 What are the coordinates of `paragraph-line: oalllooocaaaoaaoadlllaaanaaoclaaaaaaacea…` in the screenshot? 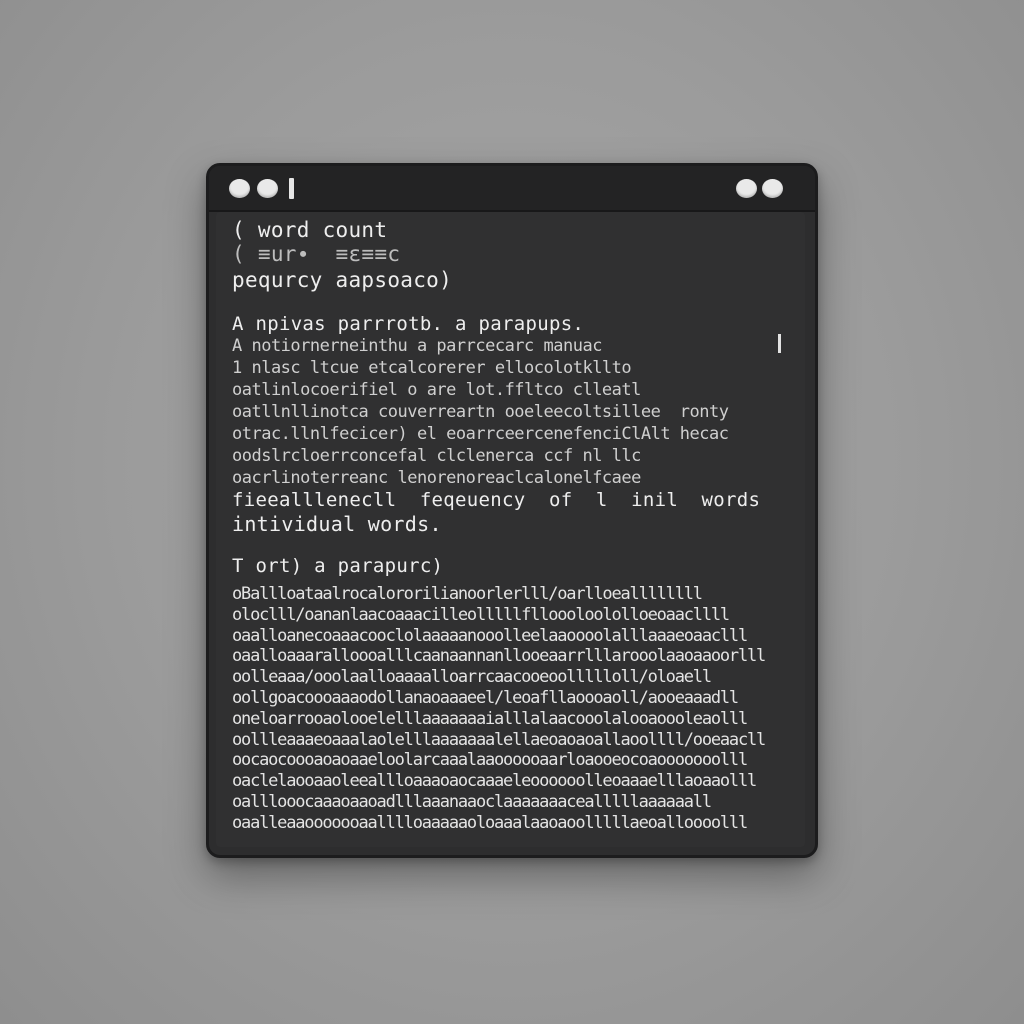 It's located at (472, 802).